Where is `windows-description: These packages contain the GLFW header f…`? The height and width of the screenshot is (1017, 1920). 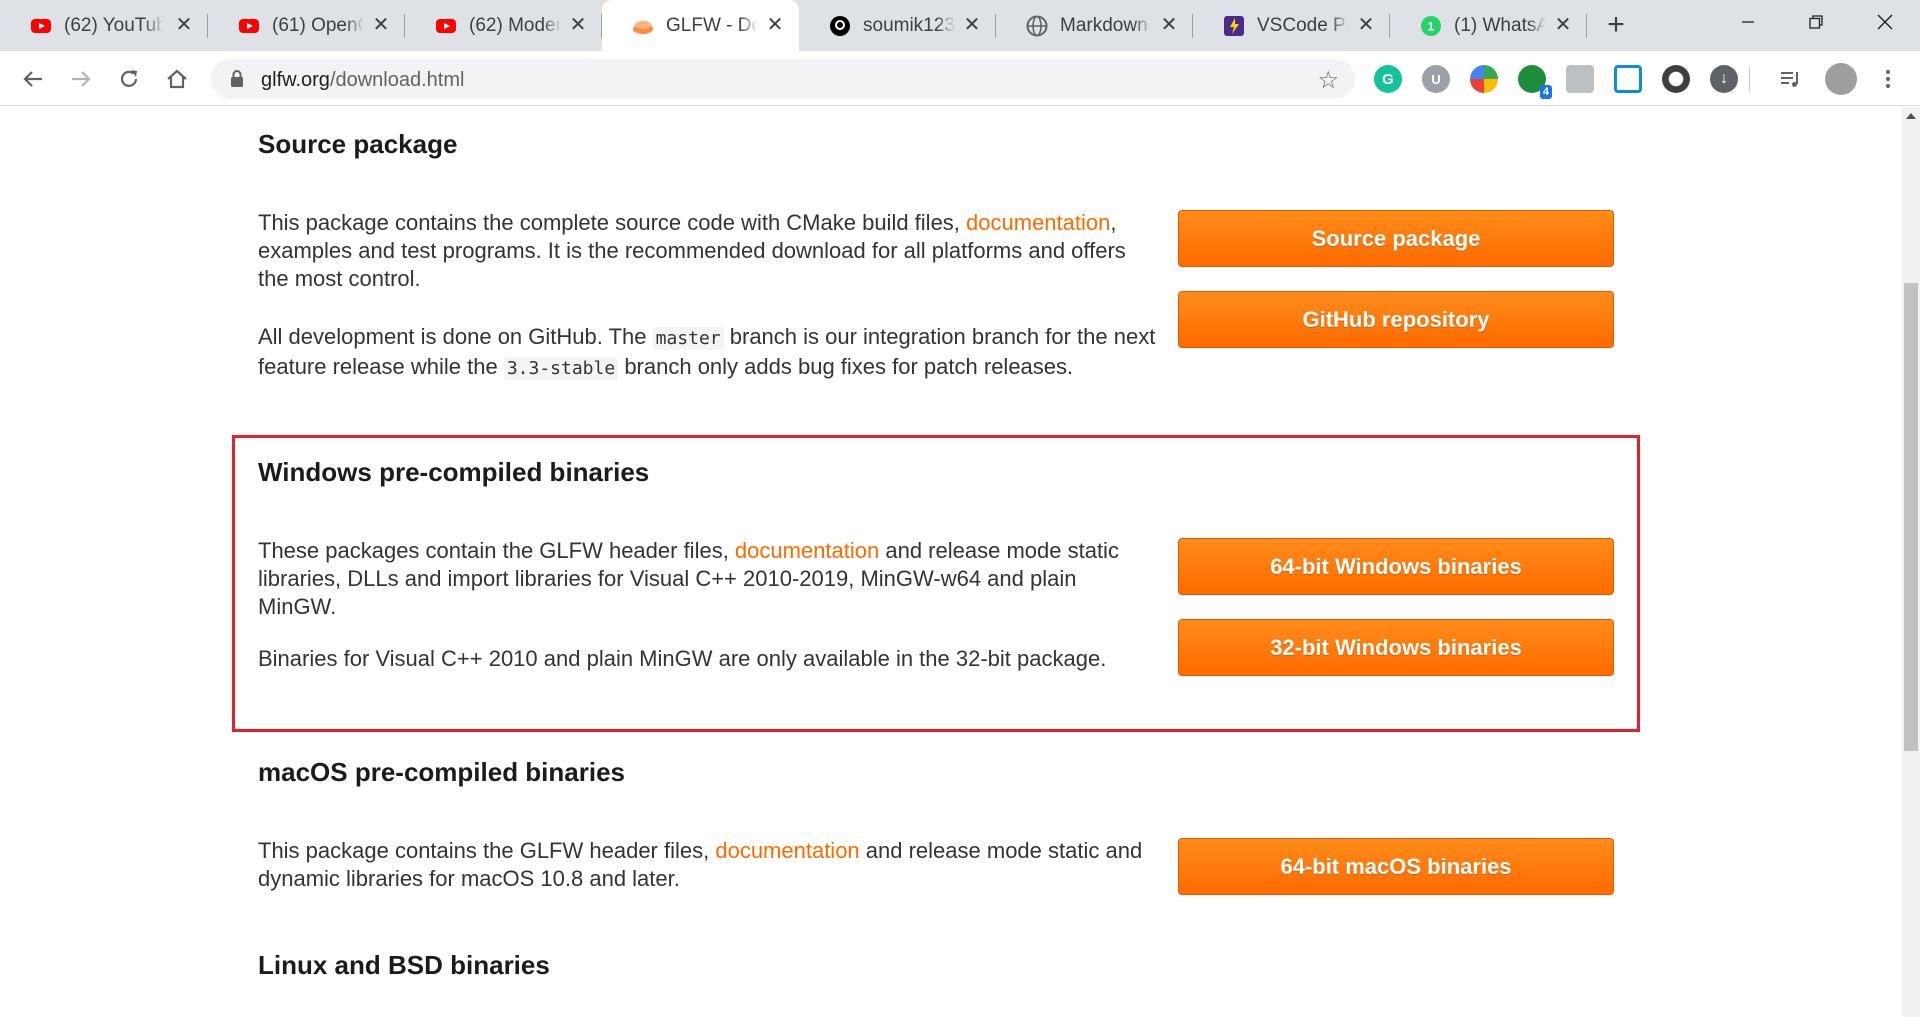 windows-description: These packages contain the GLFW header f… is located at coordinates (708, 579).